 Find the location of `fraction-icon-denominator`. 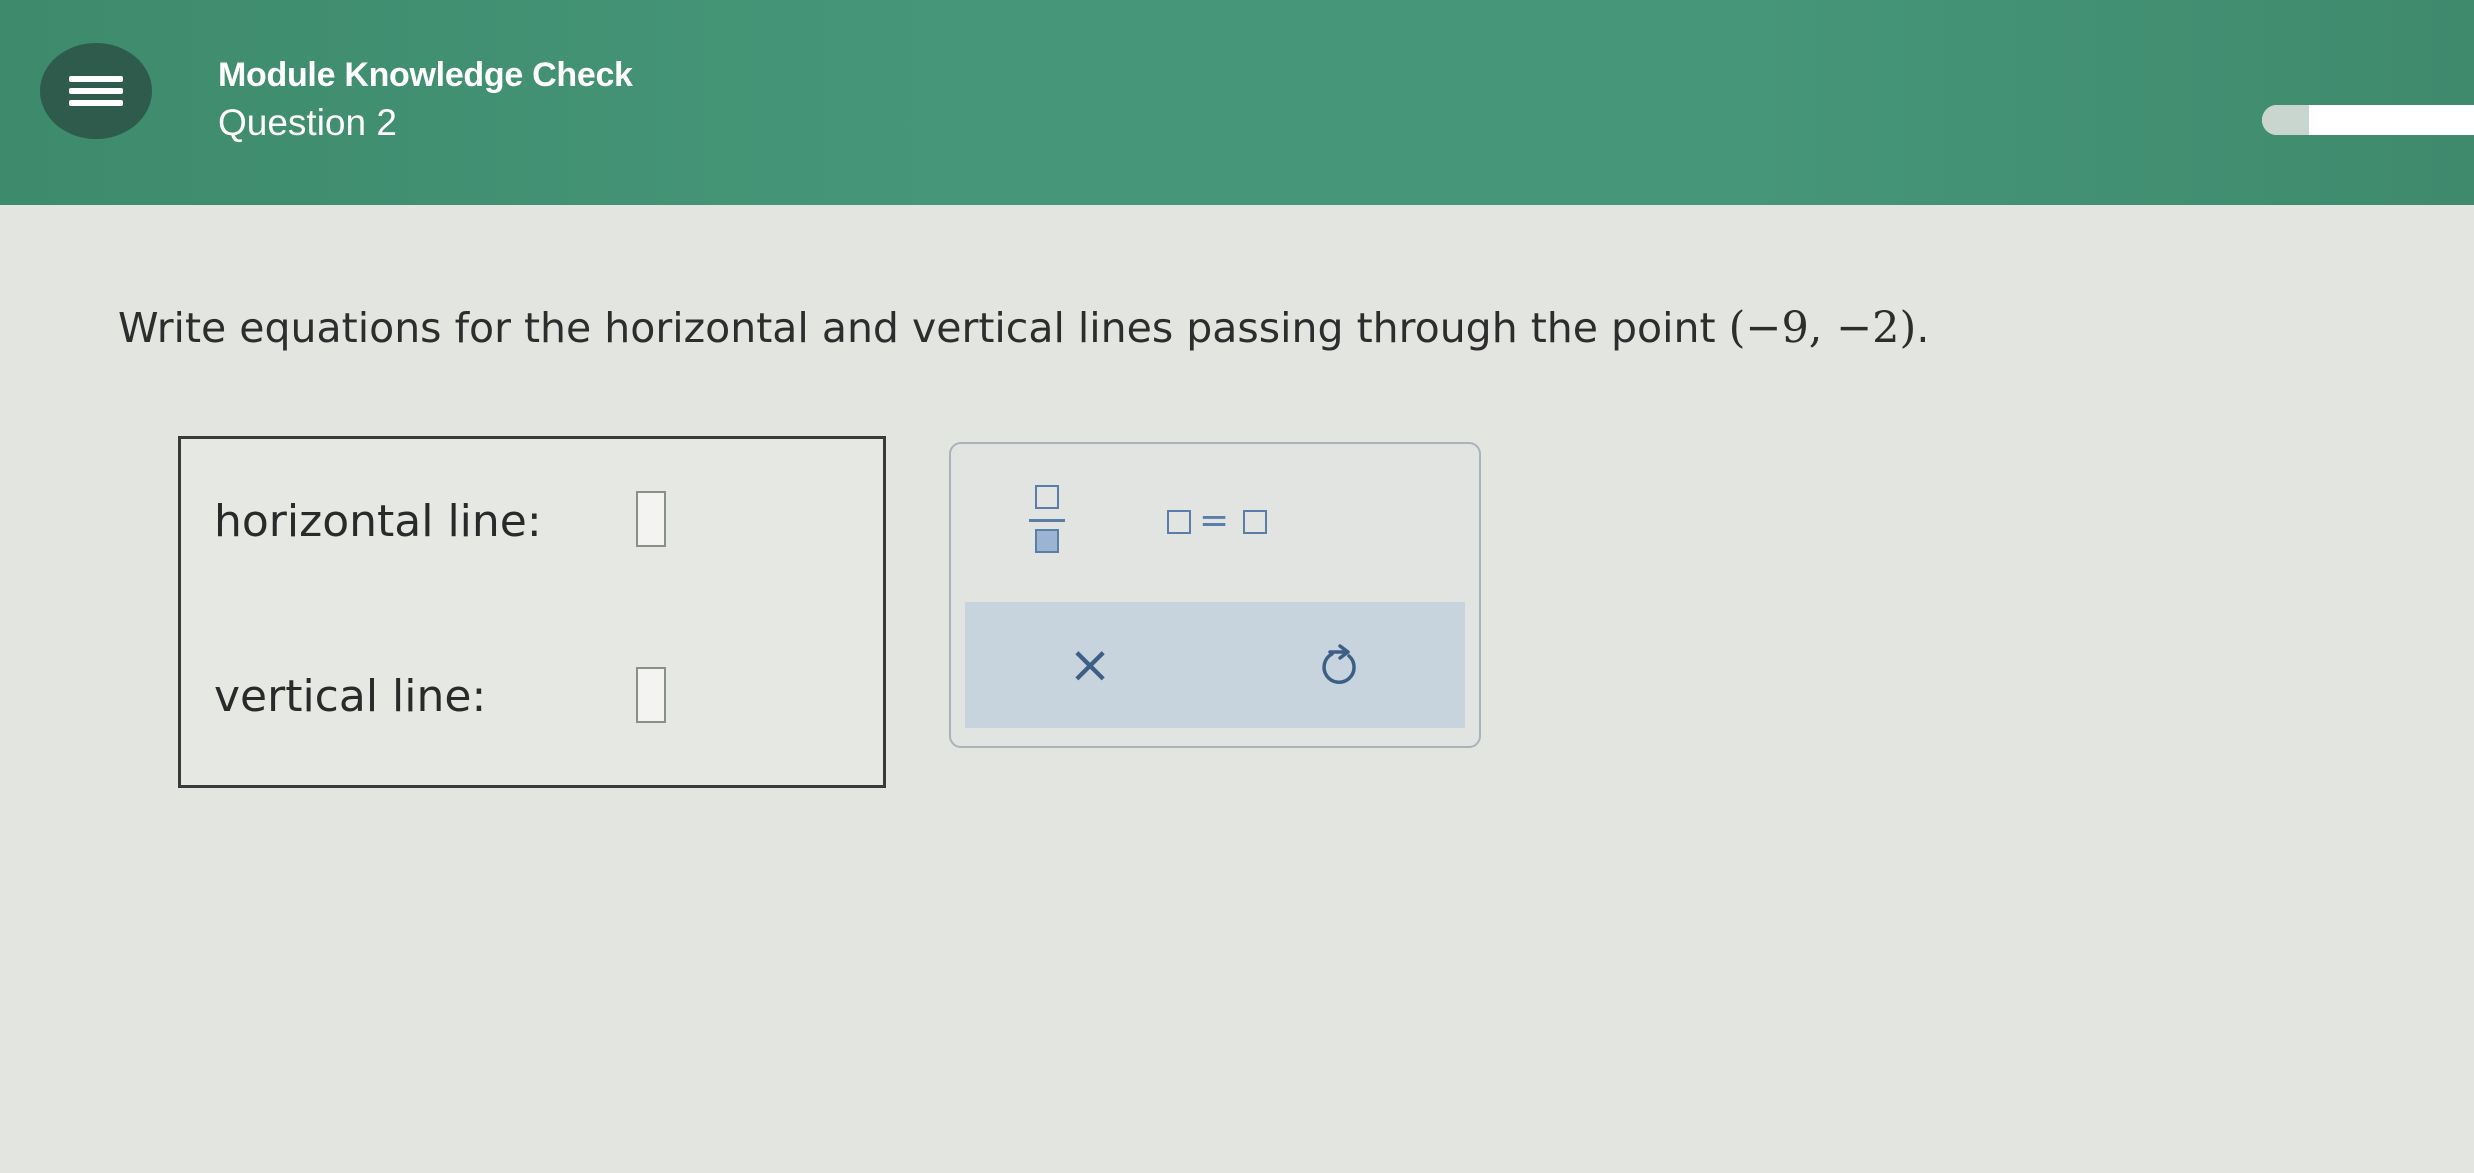

fraction-icon-denominator is located at coordinates (1047, 541).